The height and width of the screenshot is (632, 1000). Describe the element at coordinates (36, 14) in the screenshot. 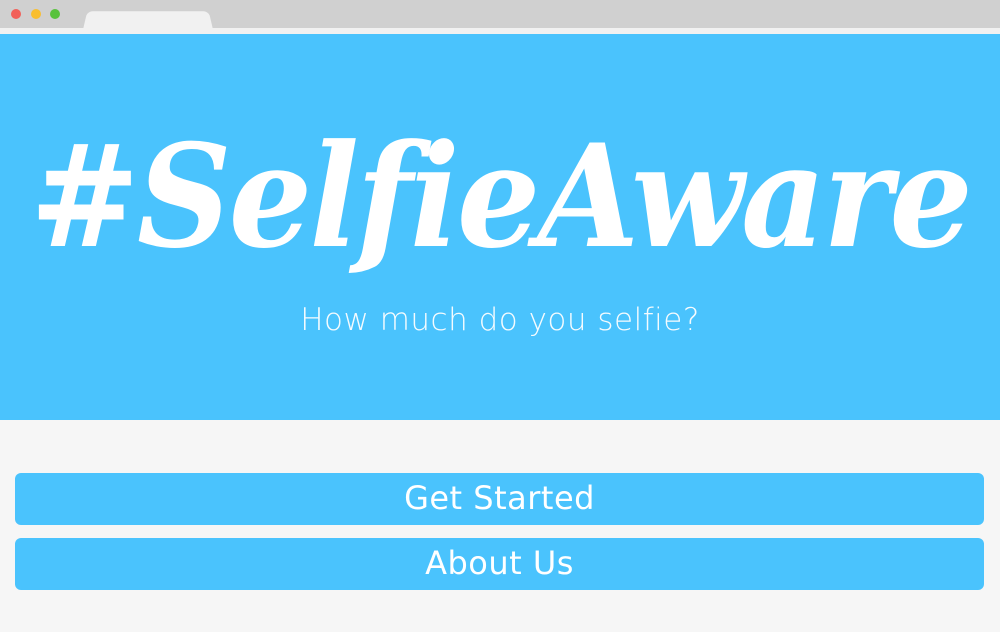

I see `minimize-window-button` at that location.